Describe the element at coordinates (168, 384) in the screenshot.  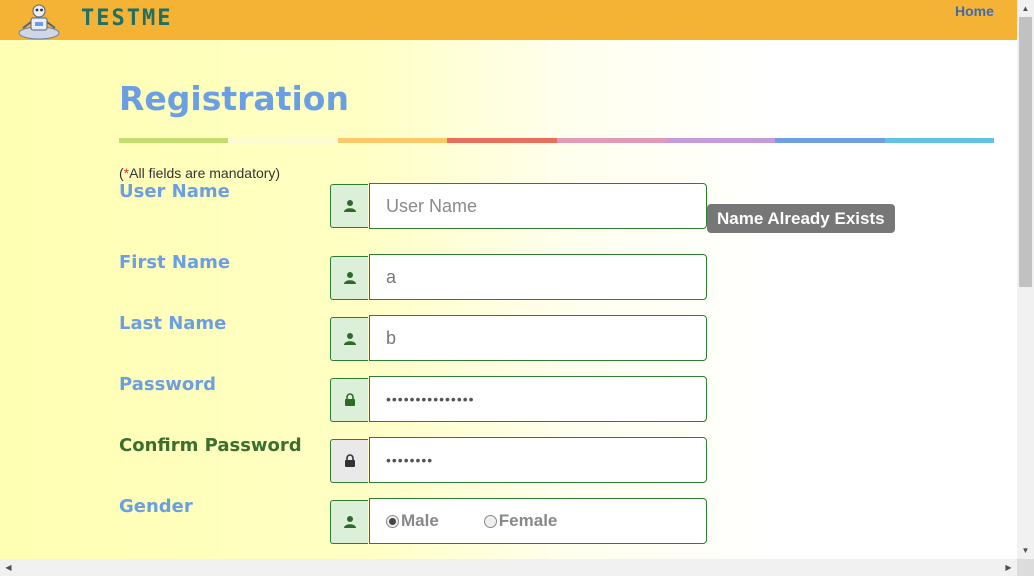
I see `password-label: Password` at that location.